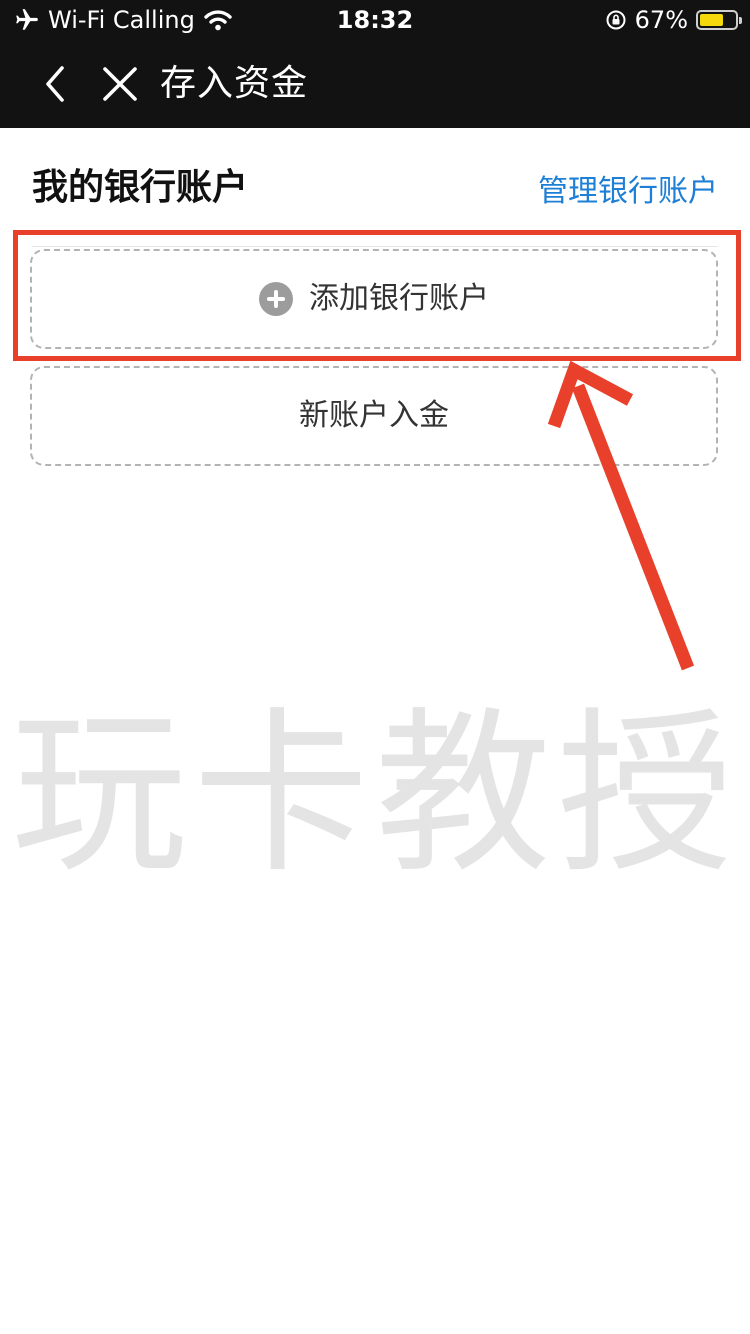 The image size is (750, 1334). I want to click on battery-percent: 67%, so click(661, 20).